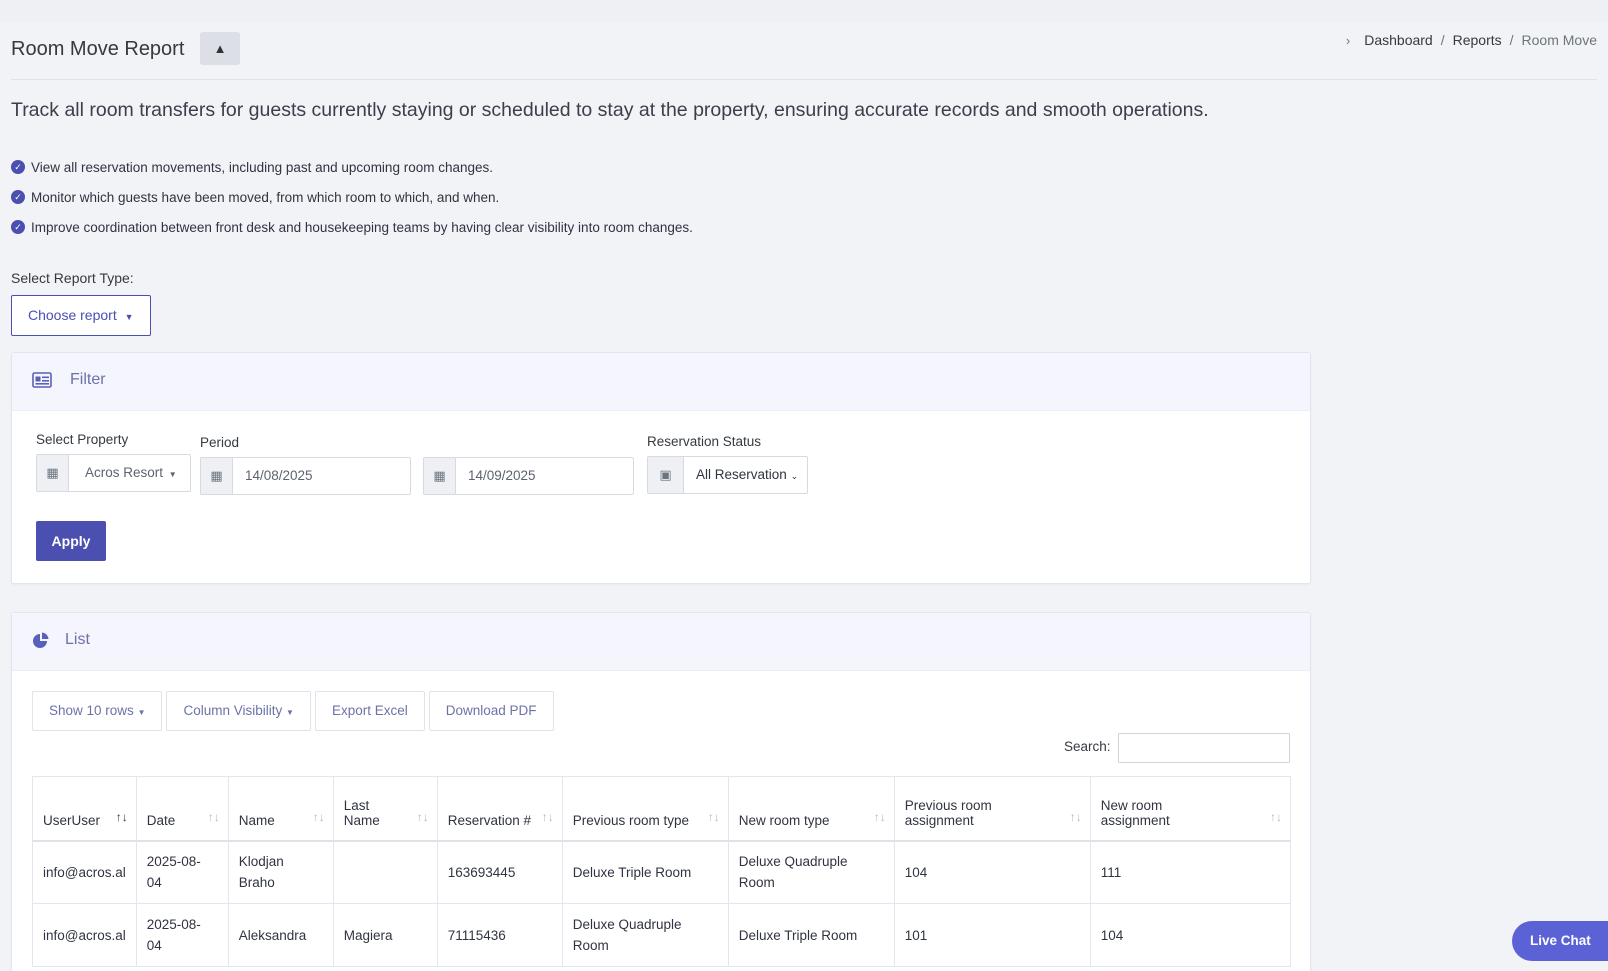 This screenshot has width=1608, height=971. What do you see at coordinates (499, 809) in the screenshot?
I see `column-header-reservation: Reservation # ↑↓` at bounding box center [499, 809].